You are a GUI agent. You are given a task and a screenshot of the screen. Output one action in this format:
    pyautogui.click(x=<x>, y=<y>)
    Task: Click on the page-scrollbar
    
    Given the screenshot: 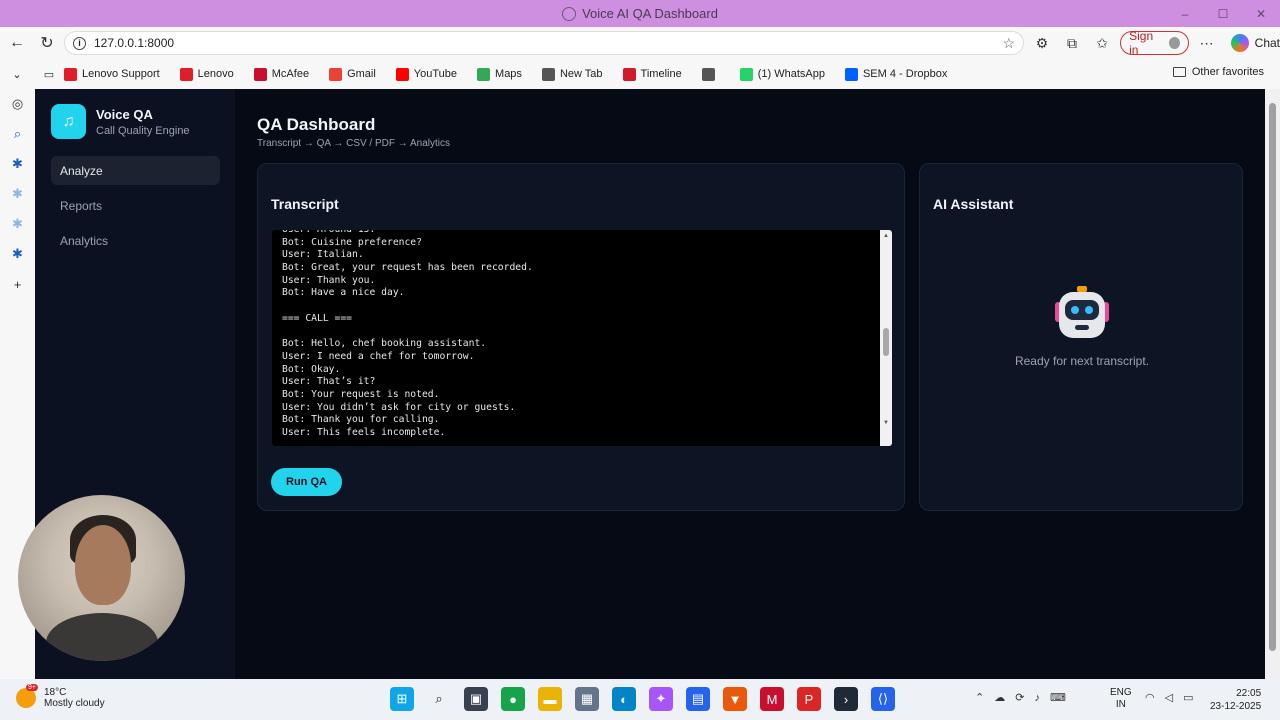 What is the action you would take?
    pyautogui.click(x=1272, y=384)
    